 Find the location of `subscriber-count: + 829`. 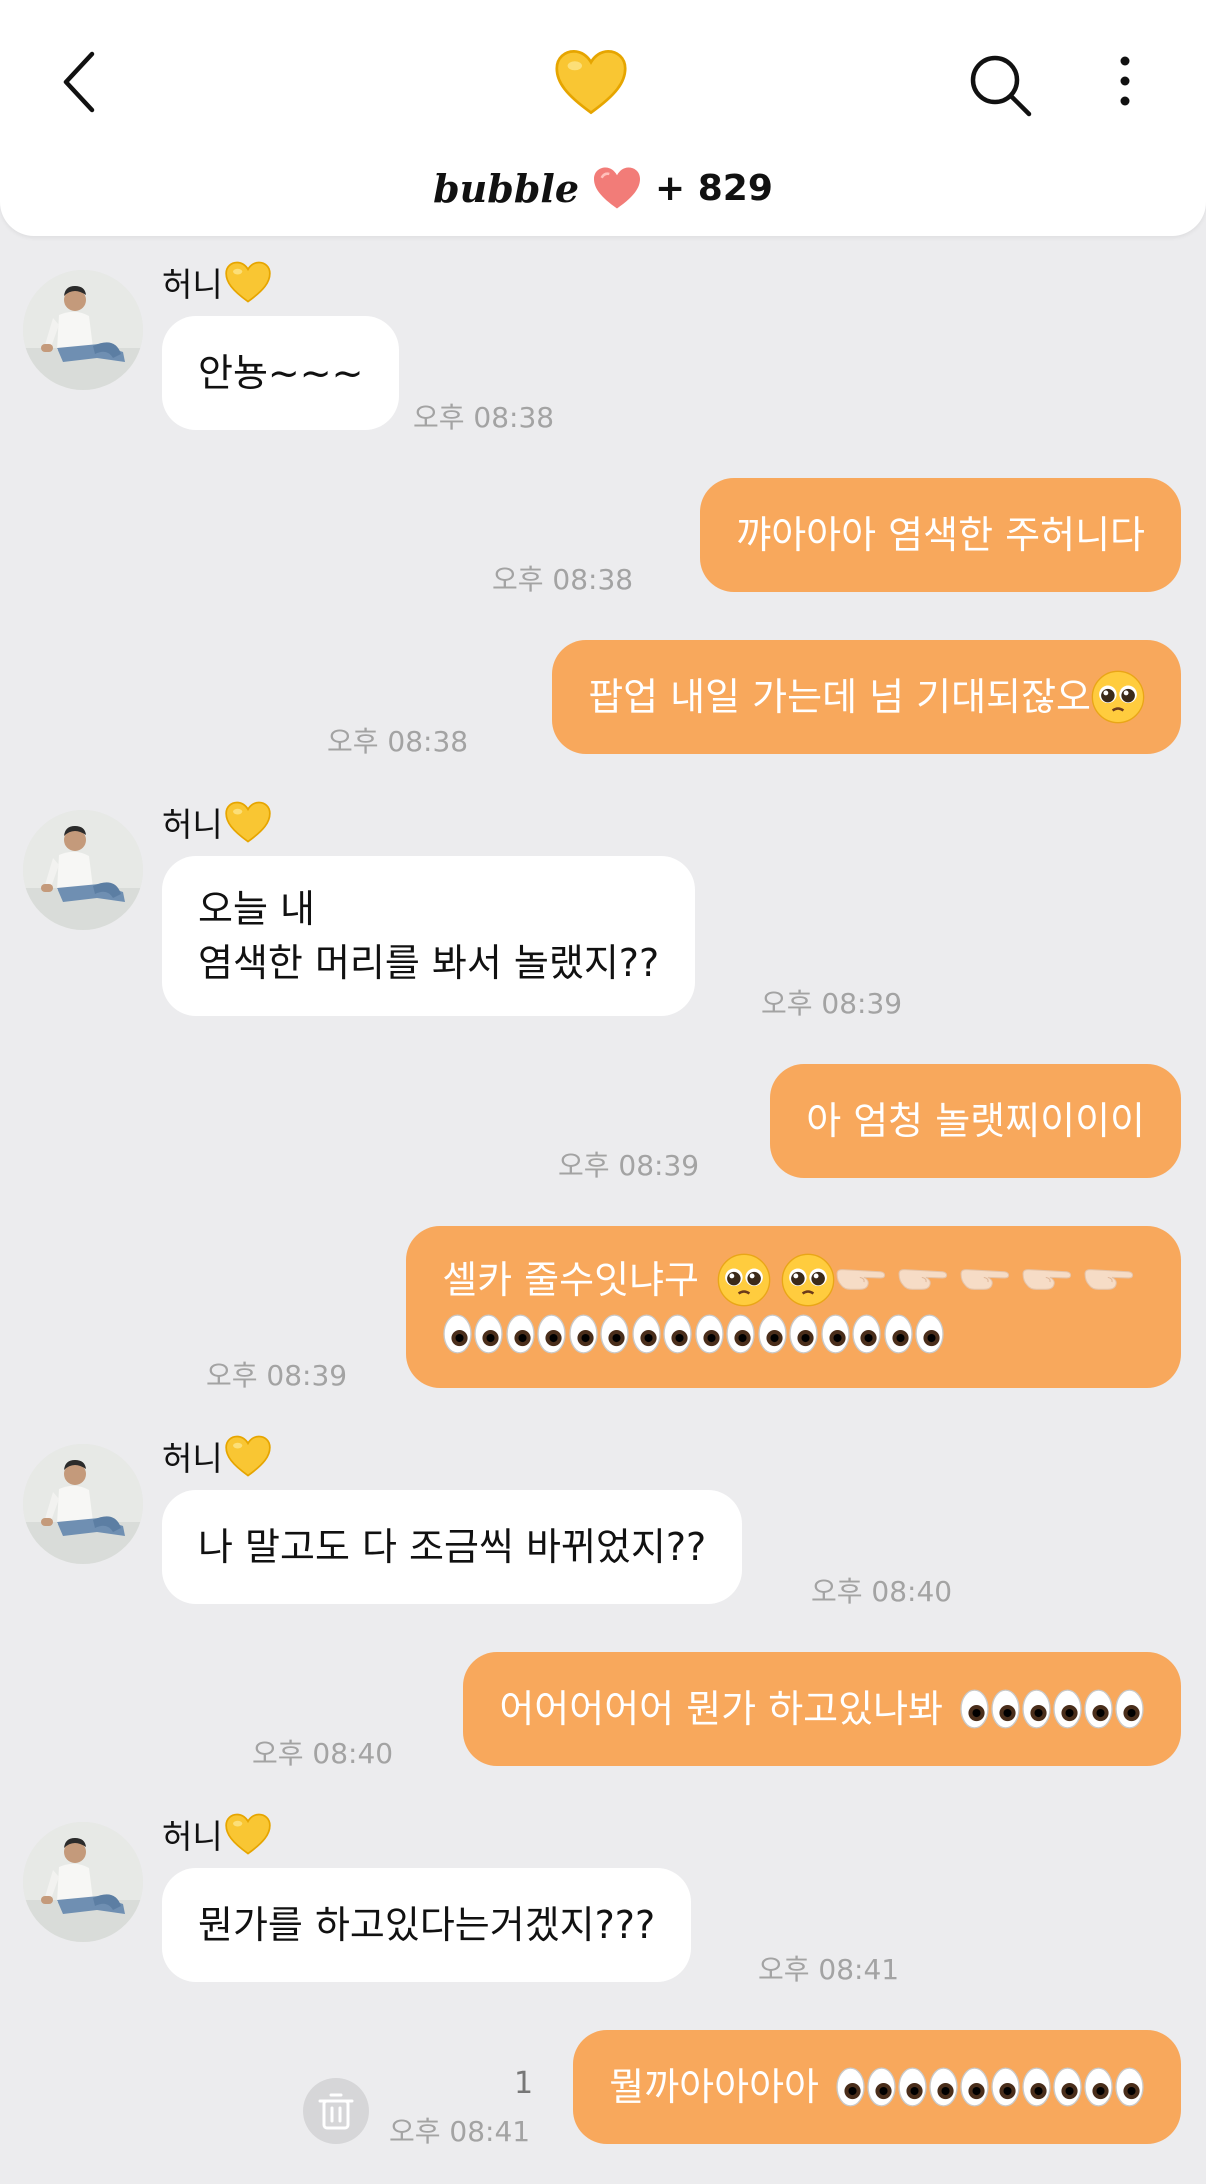

subscriber-count: + 829 is located at coordinates (714, 188).